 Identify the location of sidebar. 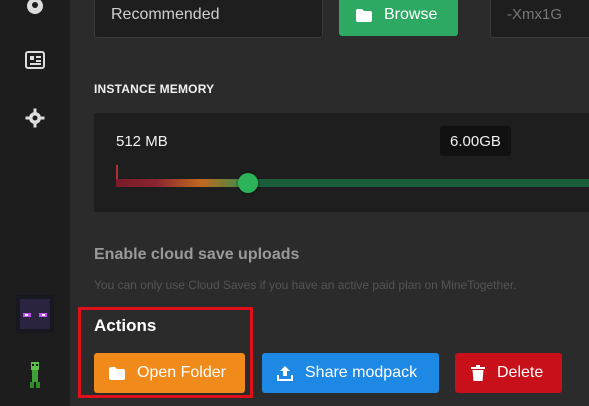
(35, 203).